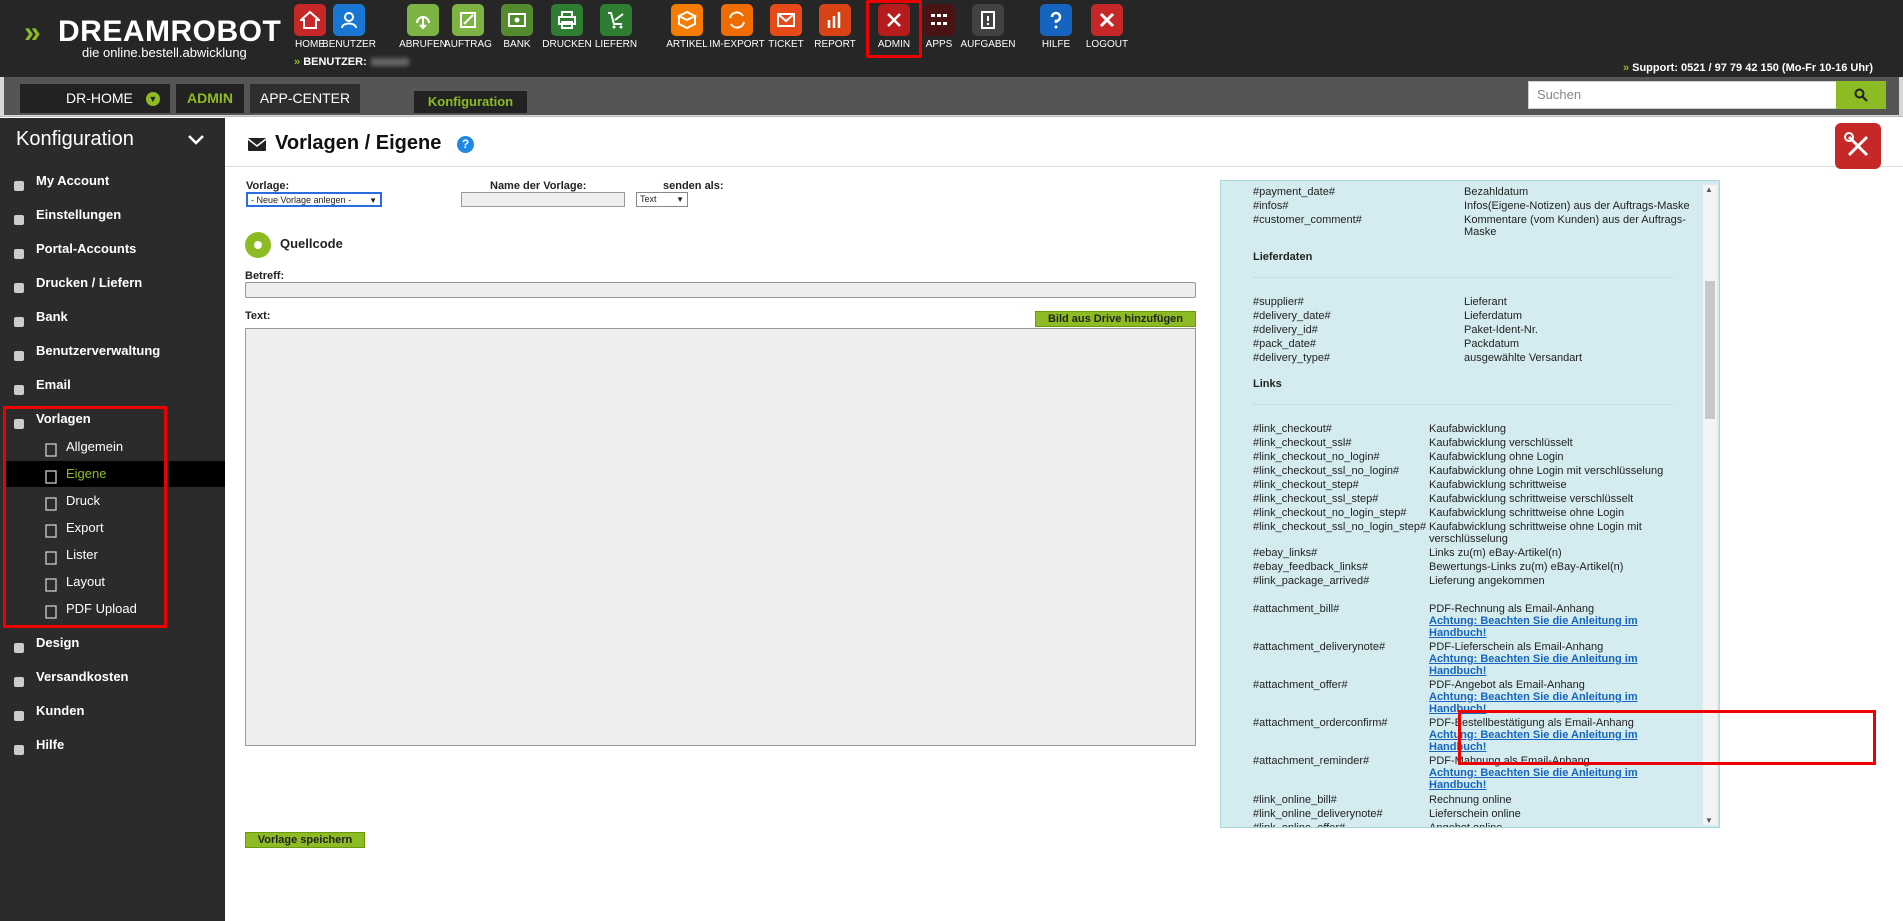 The height and width of the screenshot is (921, 1903). Describe the element at coordinates (112, 677) in the screenshot. I see `sidebar-item-versandkosten: Versandkosten` at that location.